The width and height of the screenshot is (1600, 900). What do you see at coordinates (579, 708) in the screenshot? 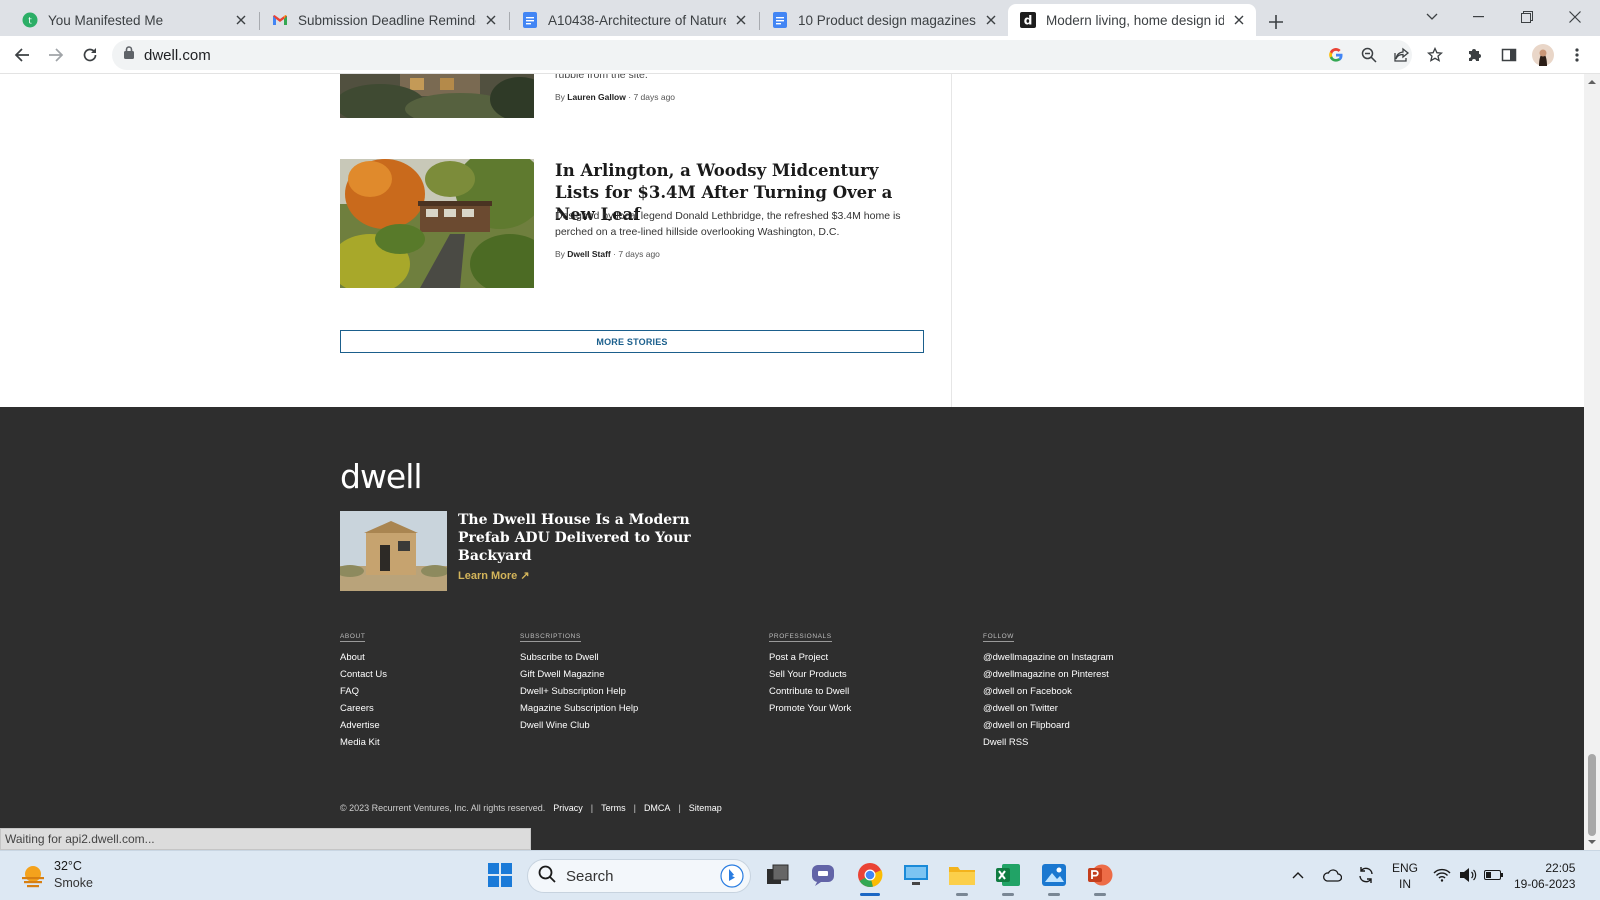
I see `footer-link-magazine-help: Magazine Subscription Help` at bounding box center [579, 708].